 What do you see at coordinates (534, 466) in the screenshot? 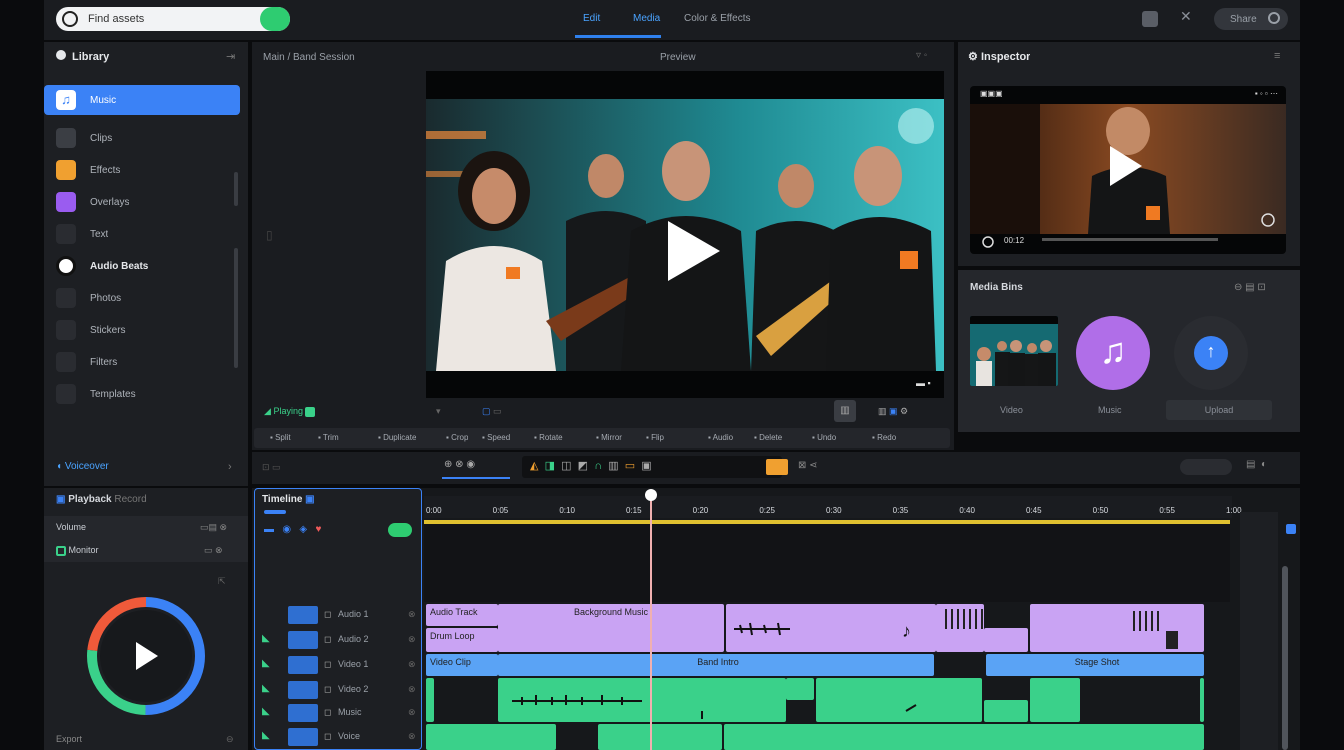
I see `razor-icon: ◭` at bounding box center [534, 466].